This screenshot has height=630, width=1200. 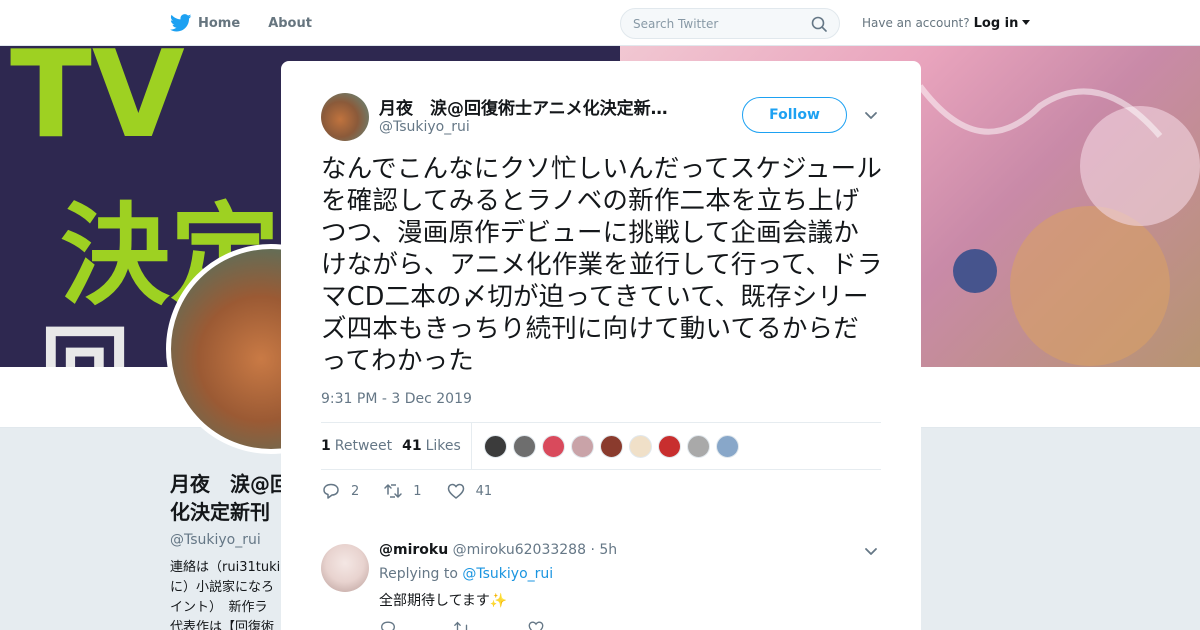 I want to click on close-button, so click(x=1166, y=24).